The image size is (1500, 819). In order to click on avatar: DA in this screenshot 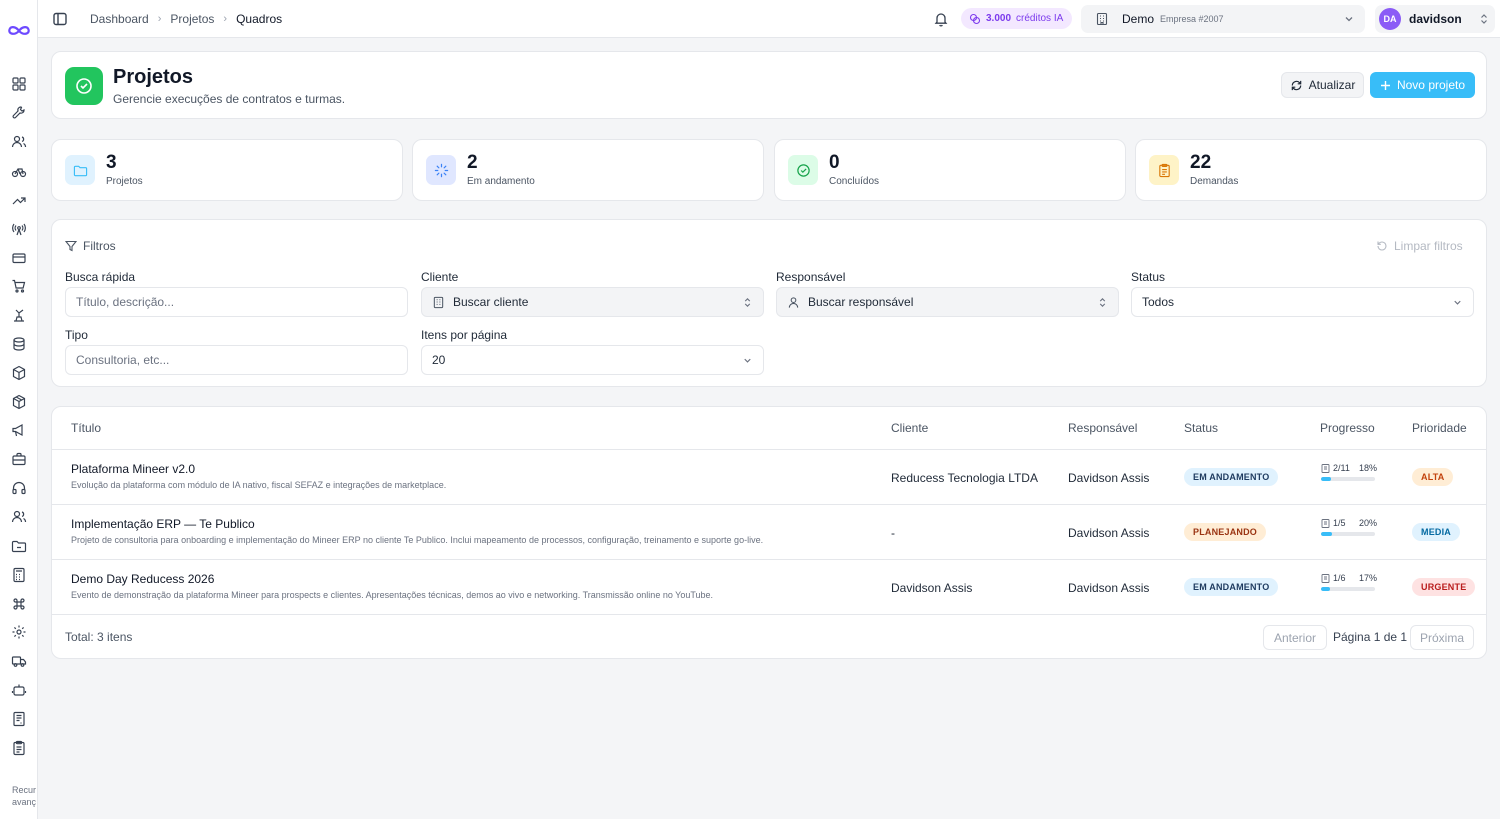, I will do `click(1390, 19)`.